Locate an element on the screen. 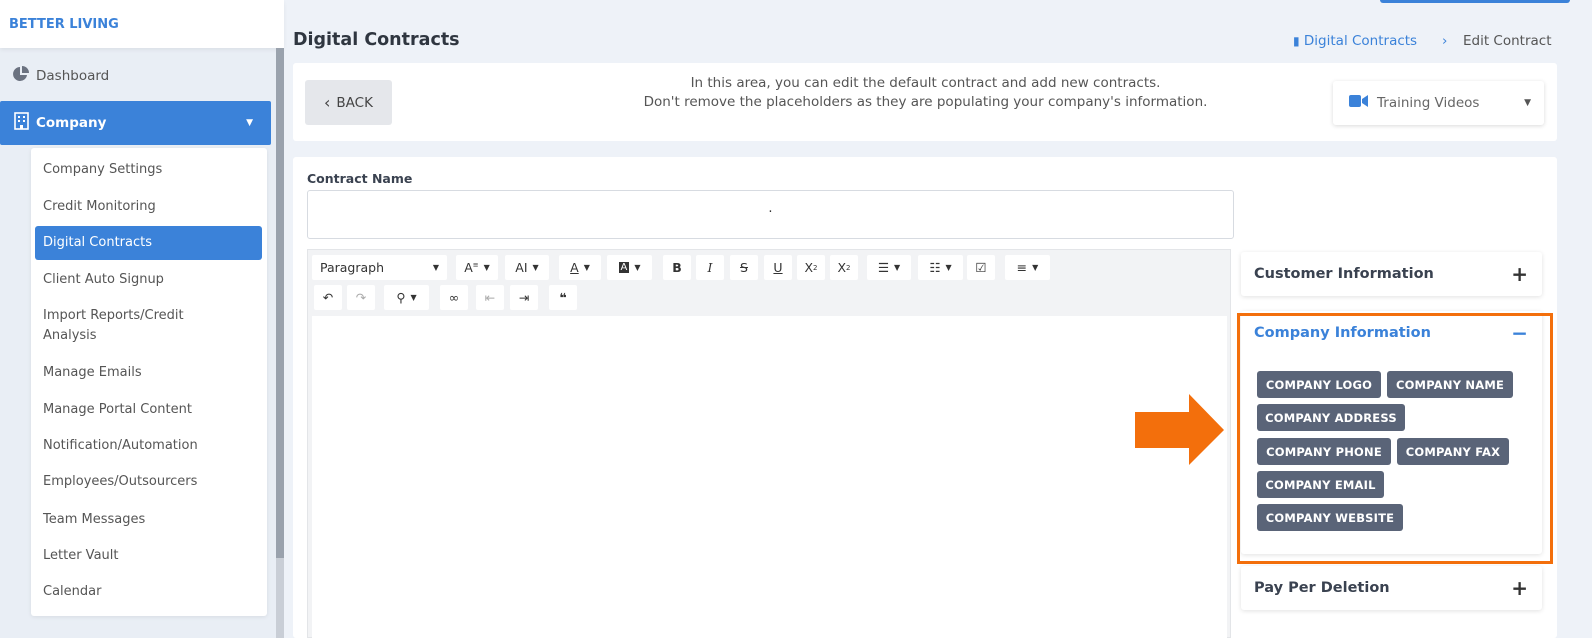  strikethrough-icon: S is located at coordinates (744, 267).